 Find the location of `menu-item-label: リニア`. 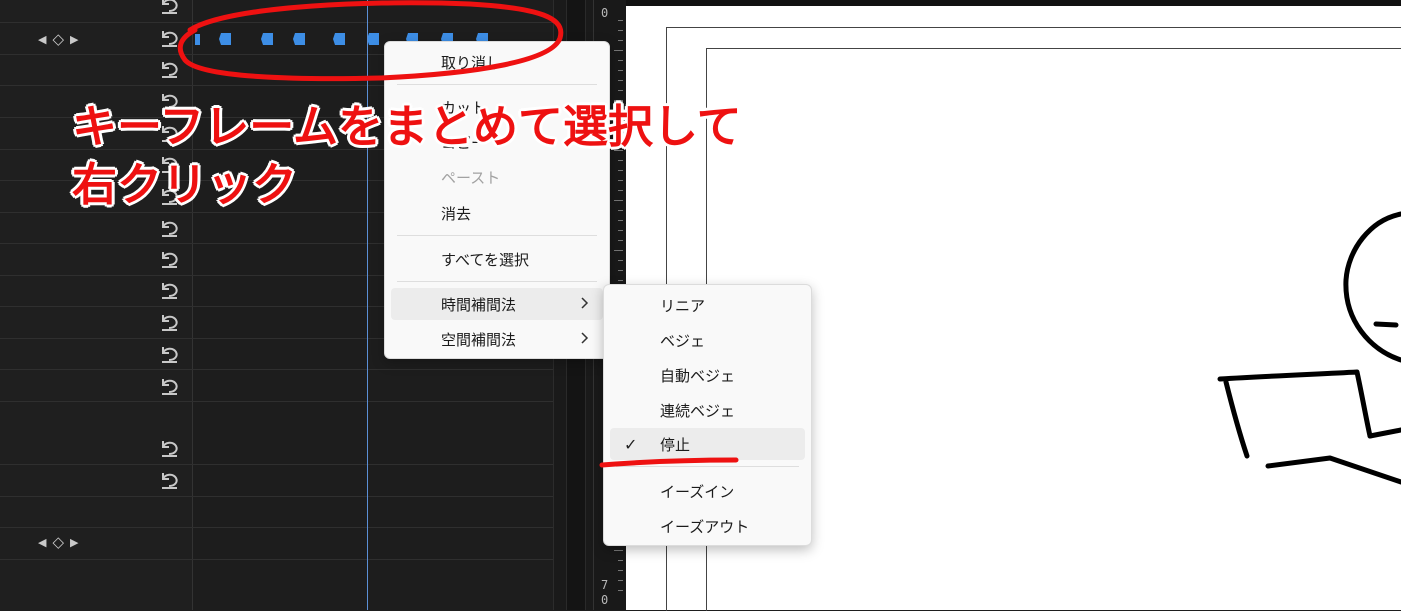

menu-item-label: リニア is located at coordinates (683, 305).